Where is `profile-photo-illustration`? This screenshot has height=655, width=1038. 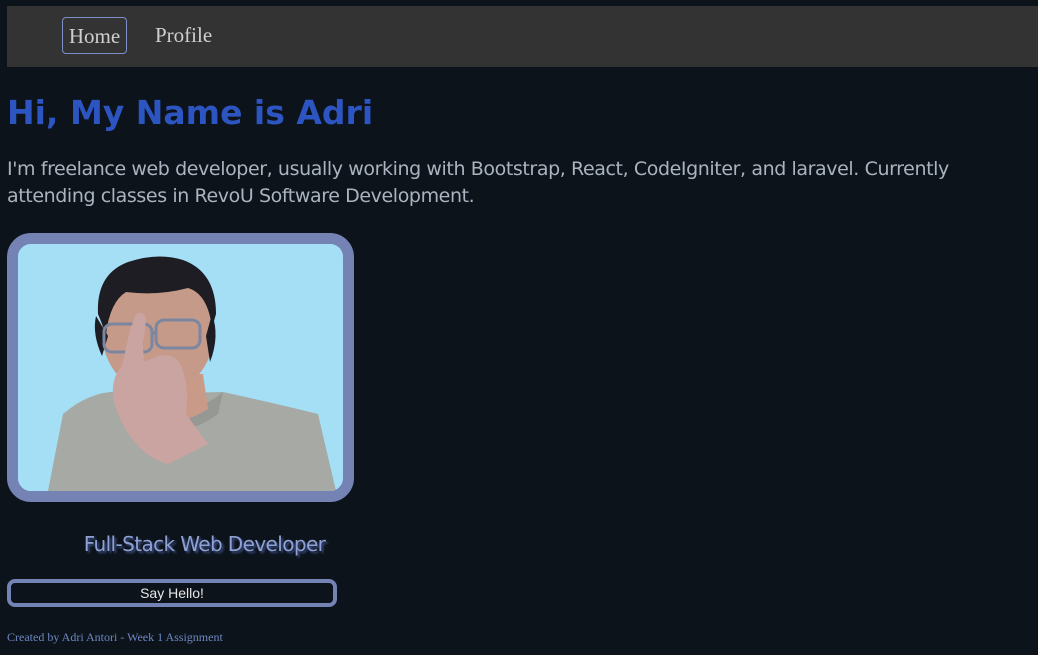
profile-photo-illustration is located at coordinates (180, 367).